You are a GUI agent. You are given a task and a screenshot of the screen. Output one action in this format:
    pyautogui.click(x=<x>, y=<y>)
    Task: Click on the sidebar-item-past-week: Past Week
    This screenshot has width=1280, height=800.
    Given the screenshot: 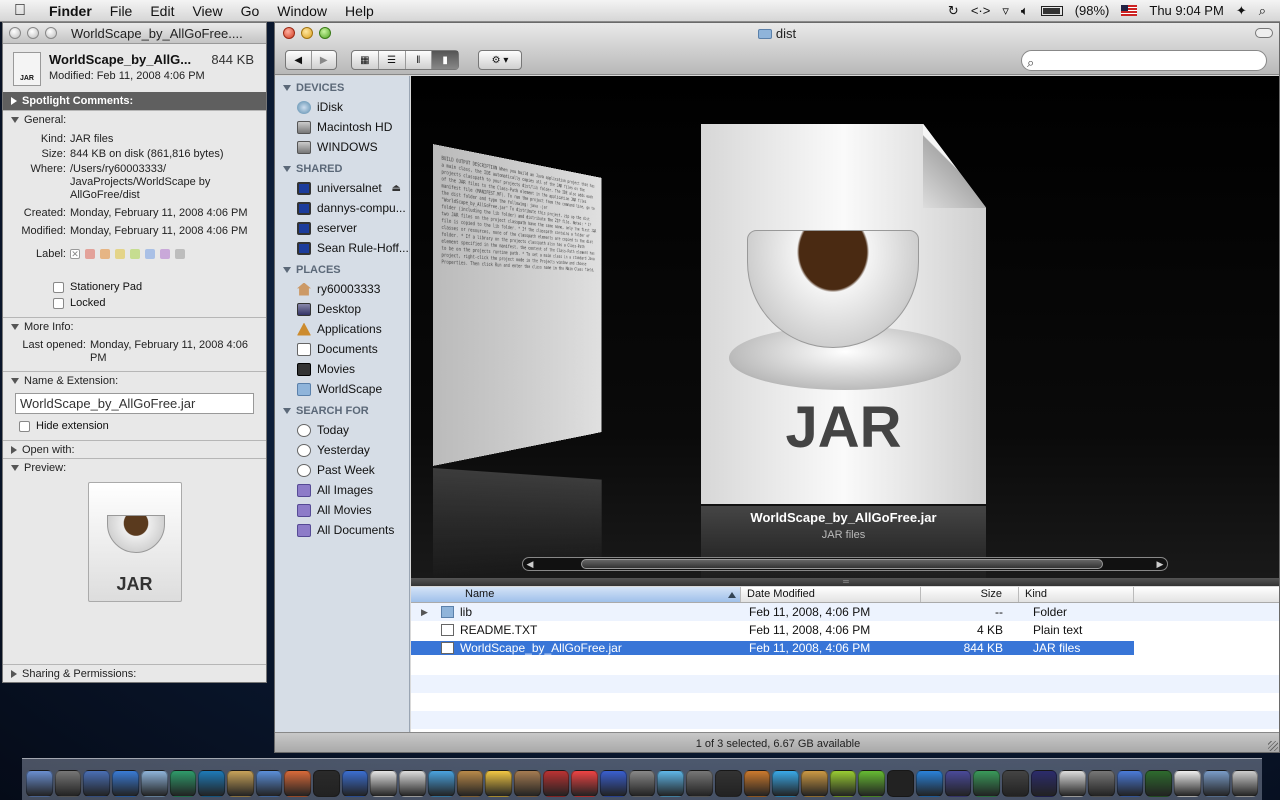 What is the action you would take?
    pyautogui.click(x=342, y=470)
    